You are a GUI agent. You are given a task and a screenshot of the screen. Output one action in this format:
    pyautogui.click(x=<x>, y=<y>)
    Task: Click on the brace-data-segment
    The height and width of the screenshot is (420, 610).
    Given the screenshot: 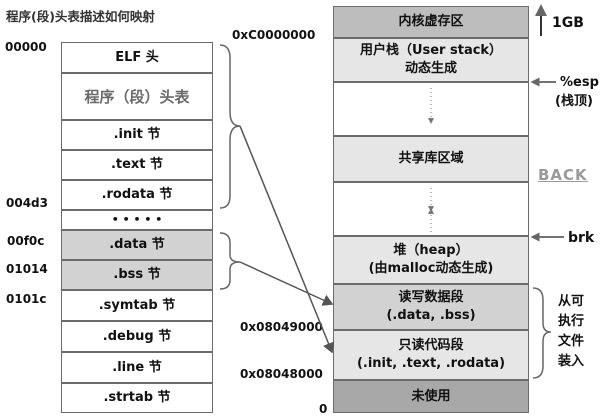 What is the action you would take?
    pyautogui.click(x=230, y=261)
    